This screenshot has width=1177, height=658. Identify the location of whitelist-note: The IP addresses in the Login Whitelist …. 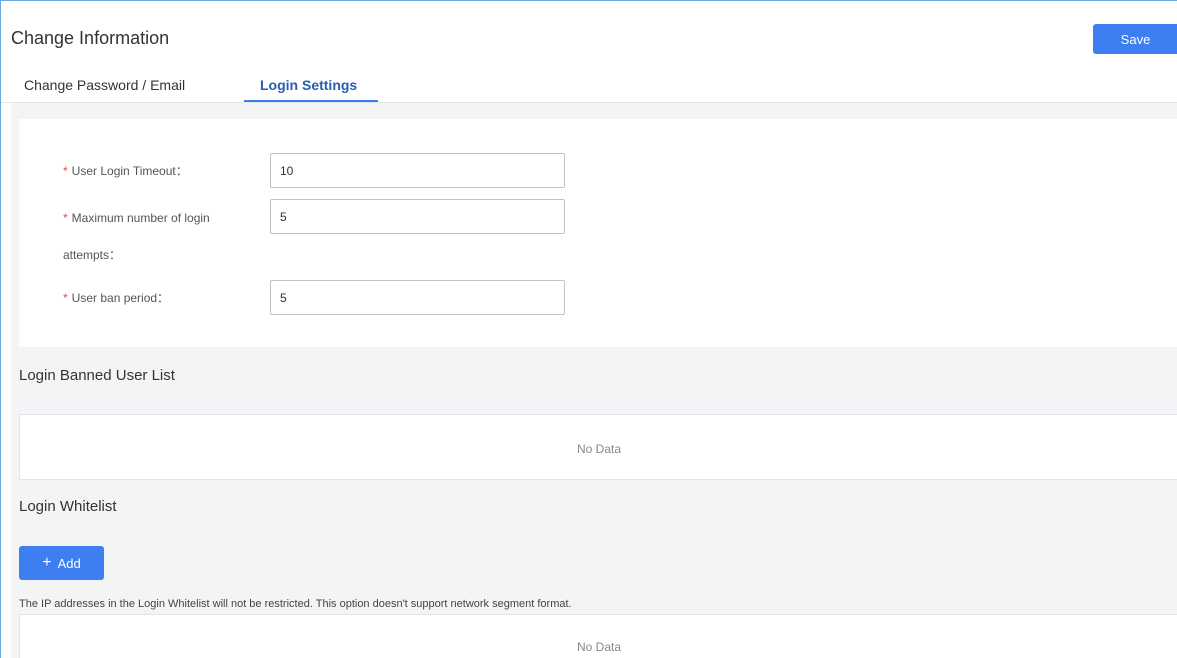
(295, 604).